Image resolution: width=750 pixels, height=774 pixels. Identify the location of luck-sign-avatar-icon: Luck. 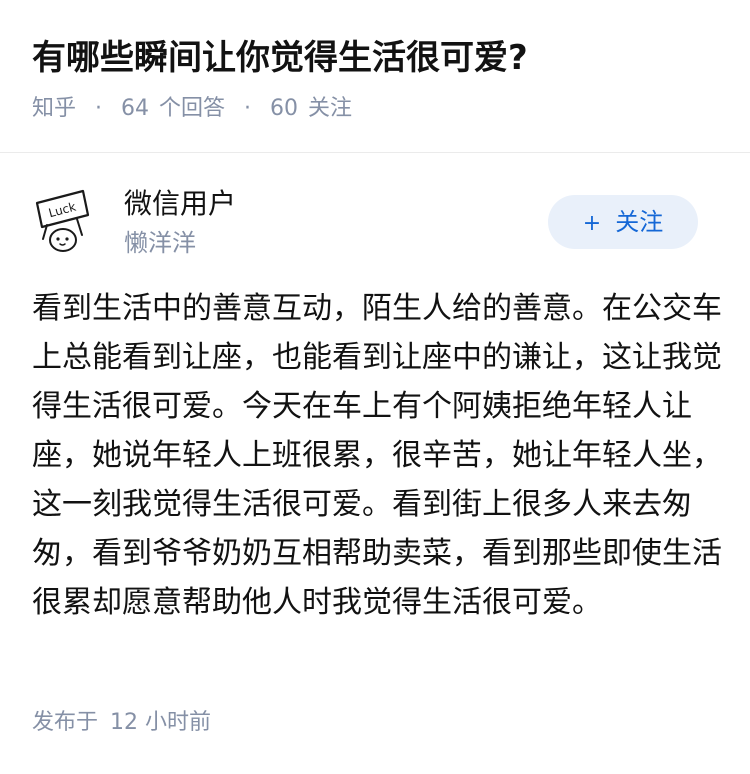
(62, 220).